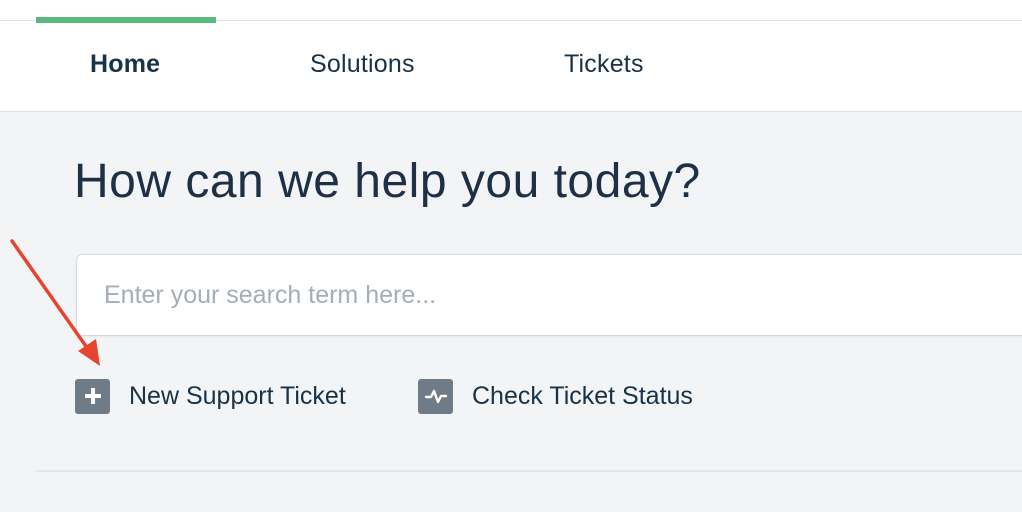 Image resolution: width=1022 pixels, height=512 pixels. I want to click on search-box, so click(549, 295).